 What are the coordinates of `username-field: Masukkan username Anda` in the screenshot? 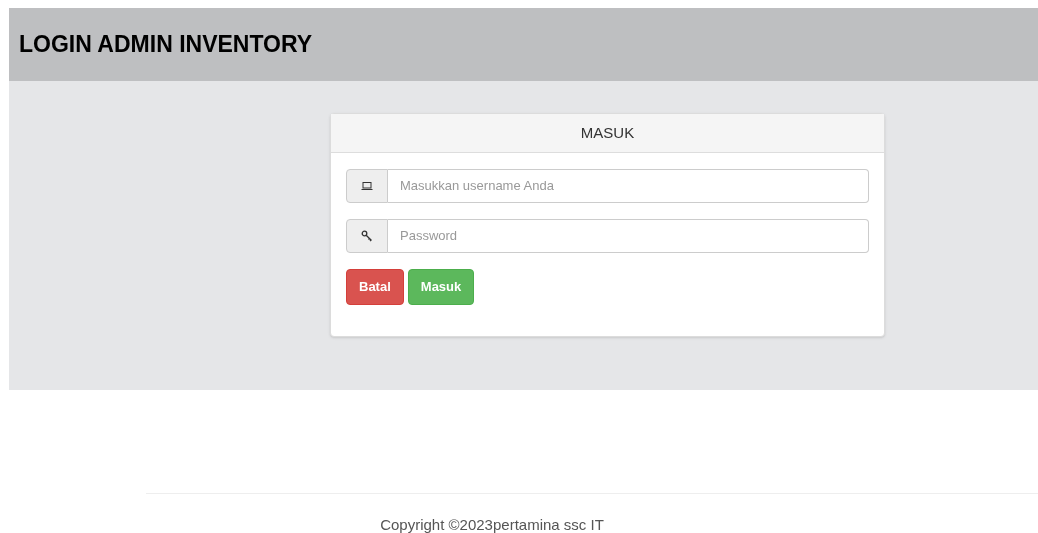 It's located at (628, 186).